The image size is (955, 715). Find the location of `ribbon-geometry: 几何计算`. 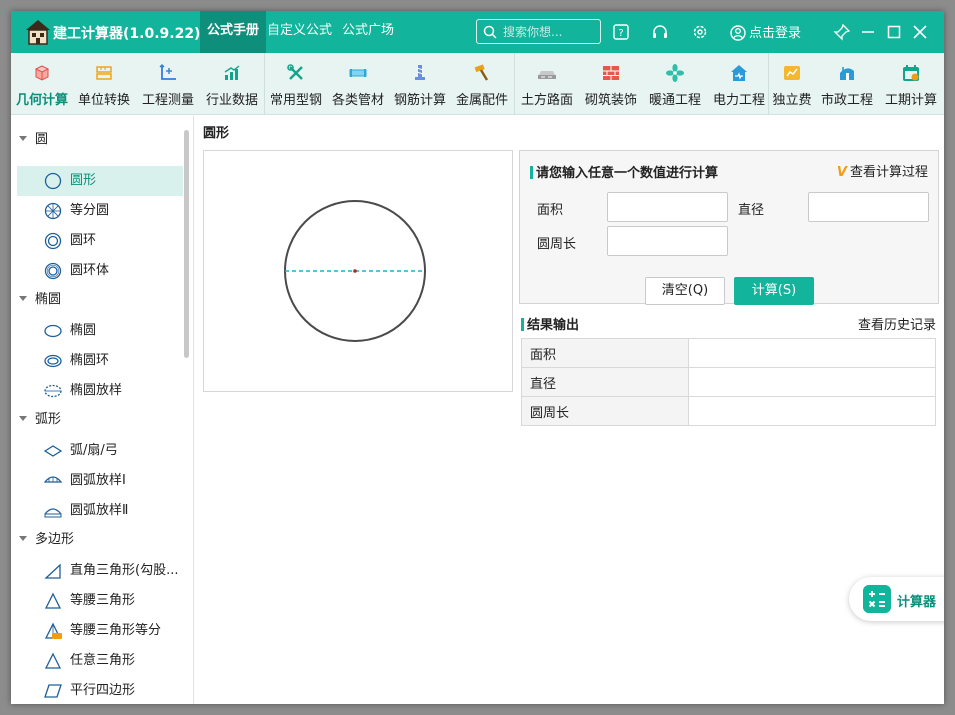

ribbon-geometry: 几何计算 is located at coordinates (42, 84).